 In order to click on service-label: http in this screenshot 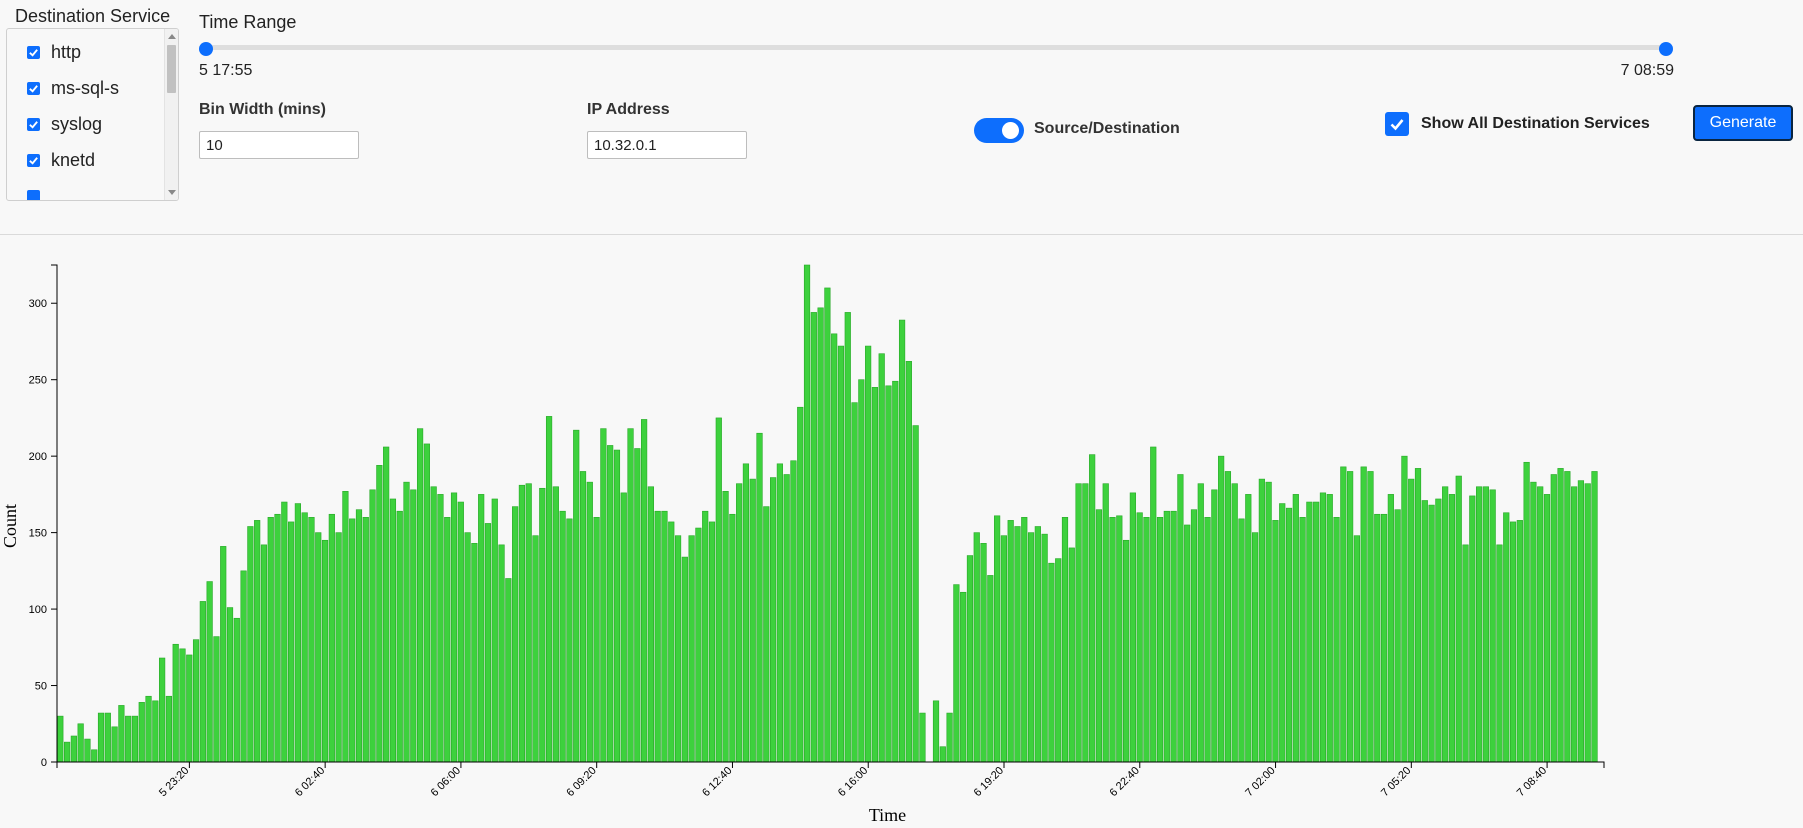, I will do `click(66, 51)`.